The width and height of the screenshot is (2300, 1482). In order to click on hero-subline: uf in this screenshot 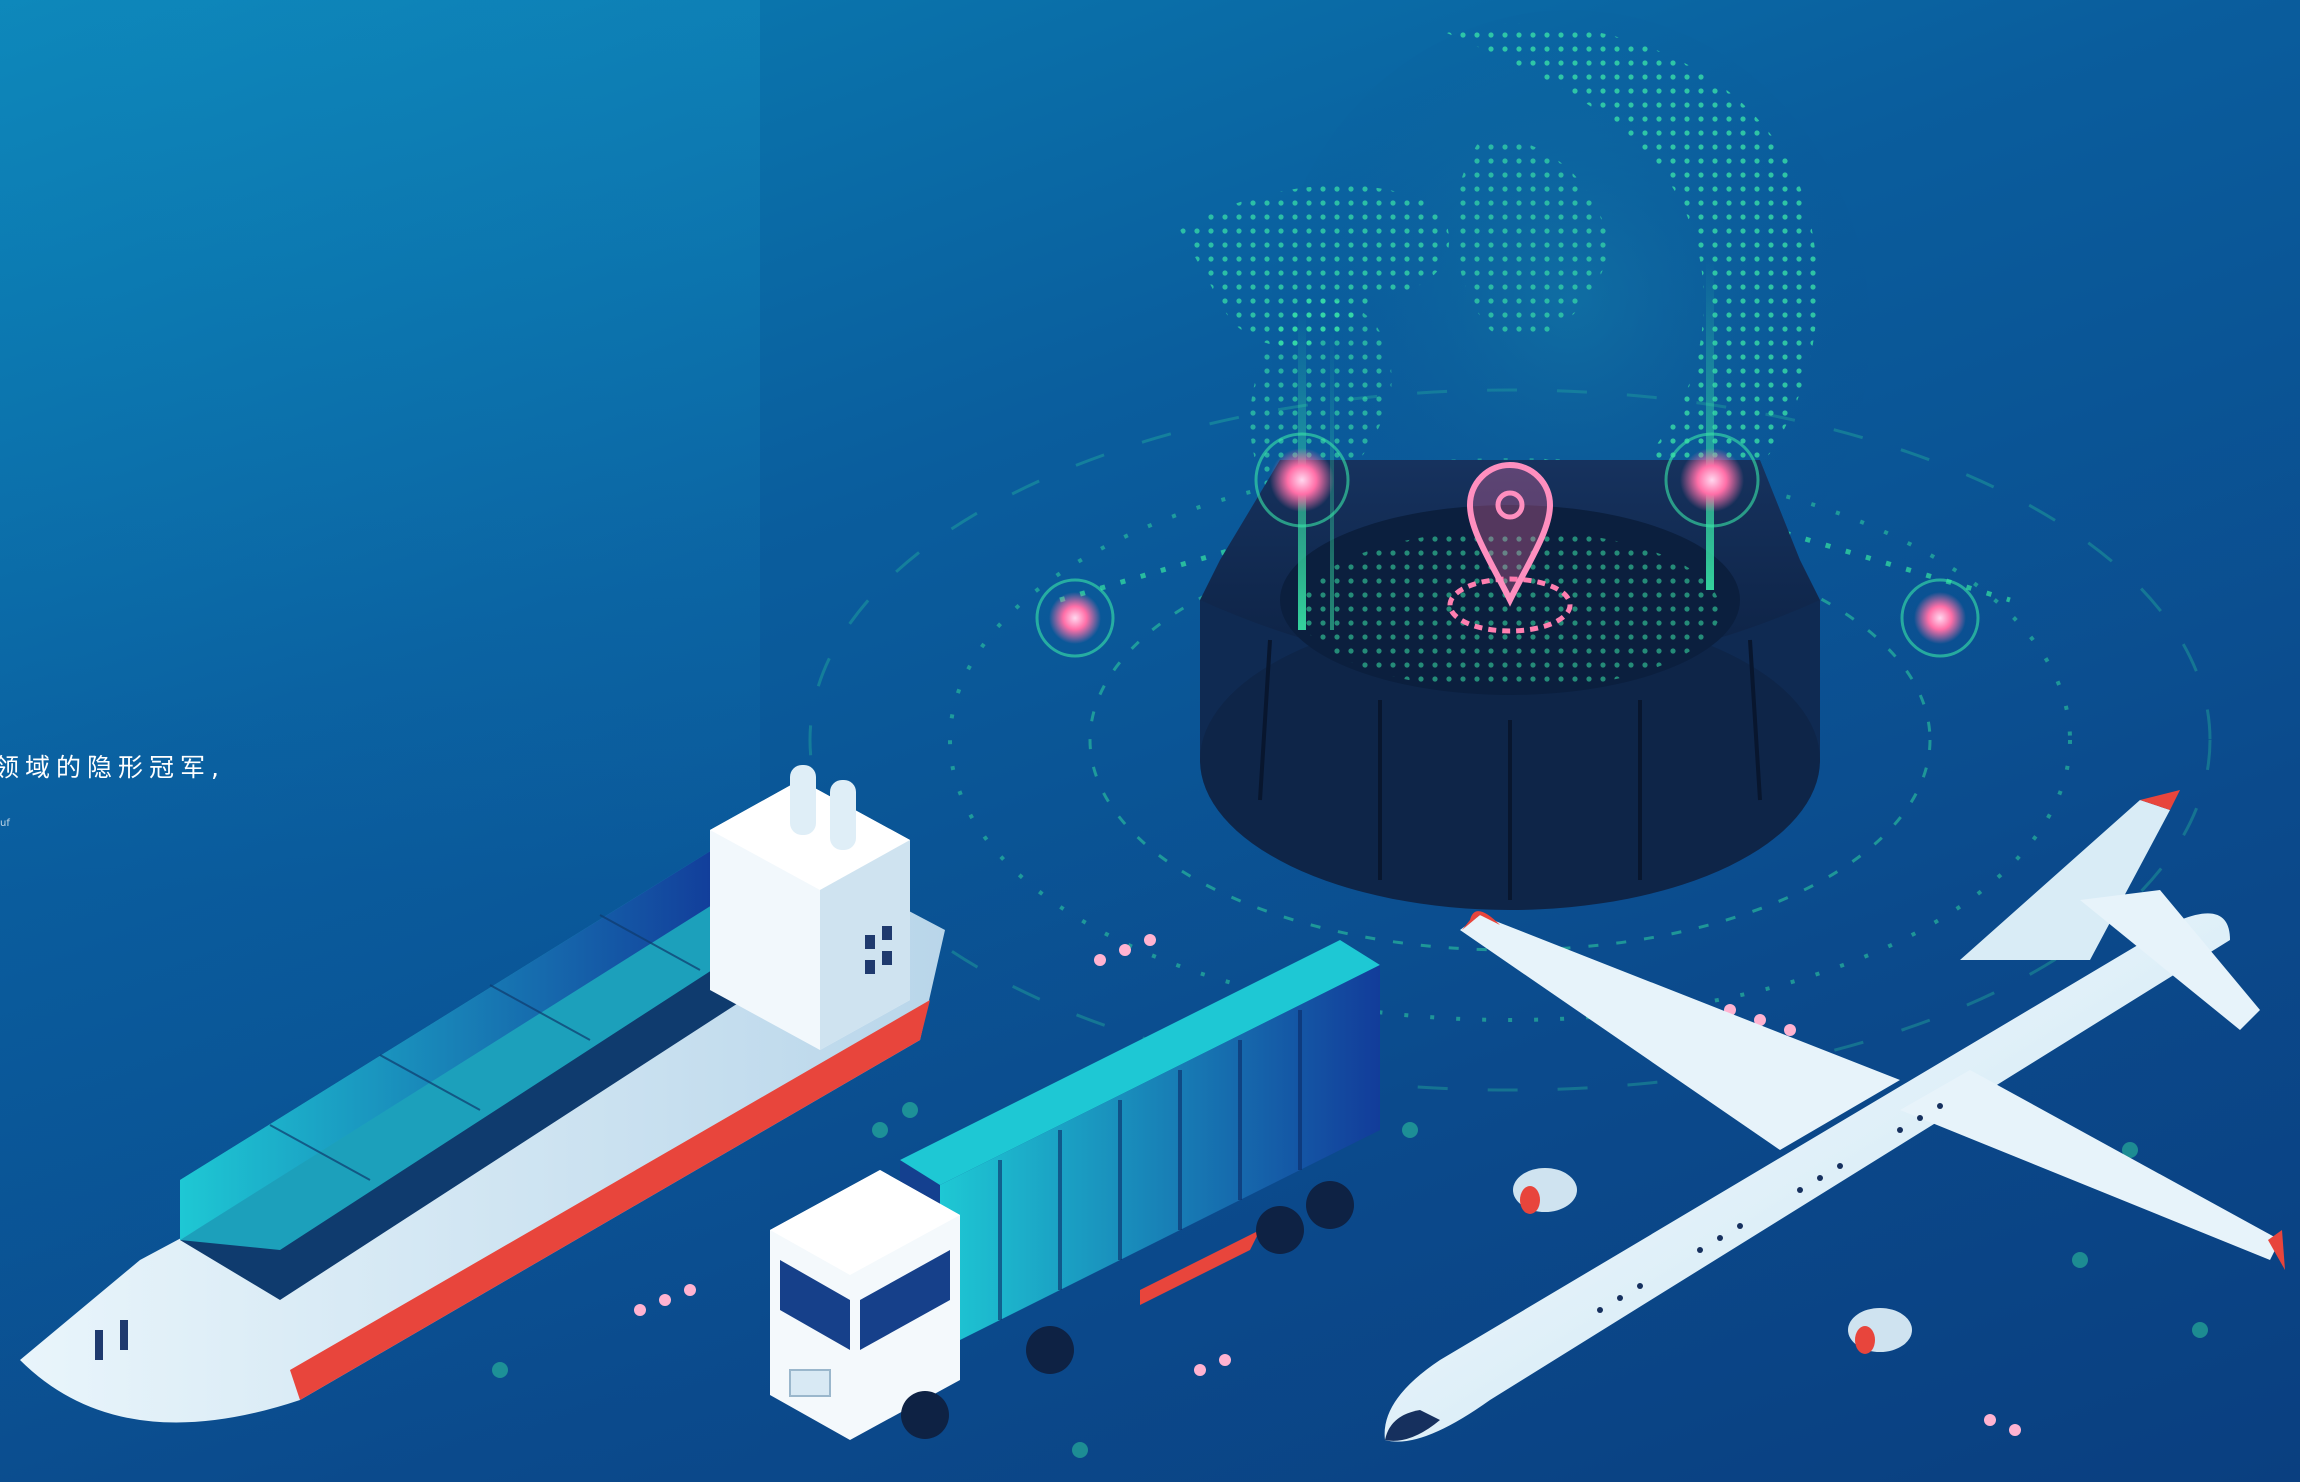, I will do `click(5, 823)`.